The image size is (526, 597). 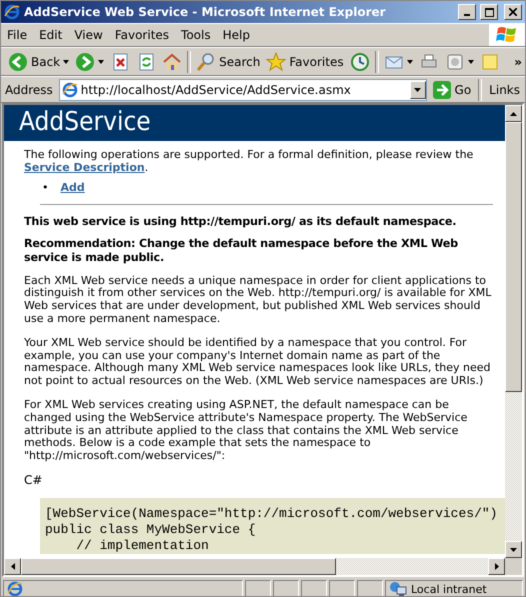 What do you see at coordinates (196, 35) in the screenshot?
I see `menu-item: Tools` at bounding box center [196, 35].